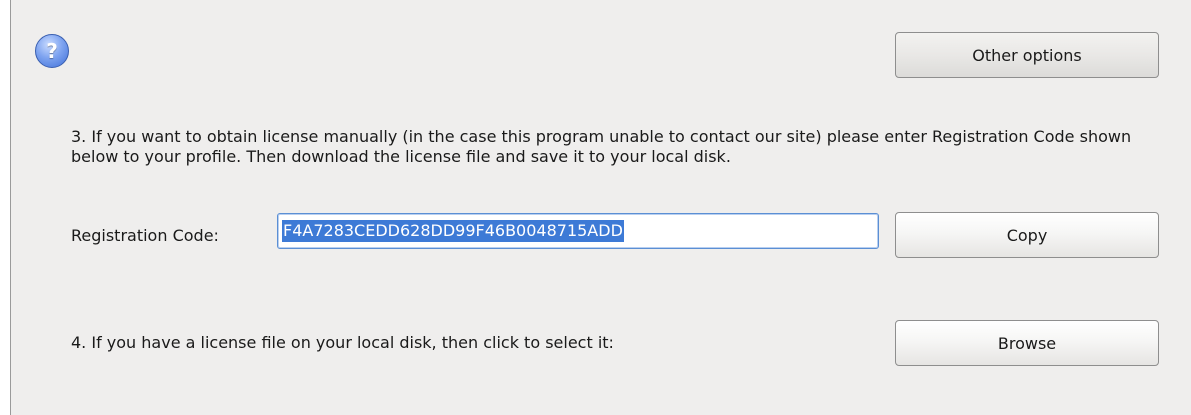  What do you see at coordinates (453, 231) in the screenshot?
I see `registration-code-value: F4A7283CEDD628DD99F46B0048715ADD` at bounding box center [453, 231].